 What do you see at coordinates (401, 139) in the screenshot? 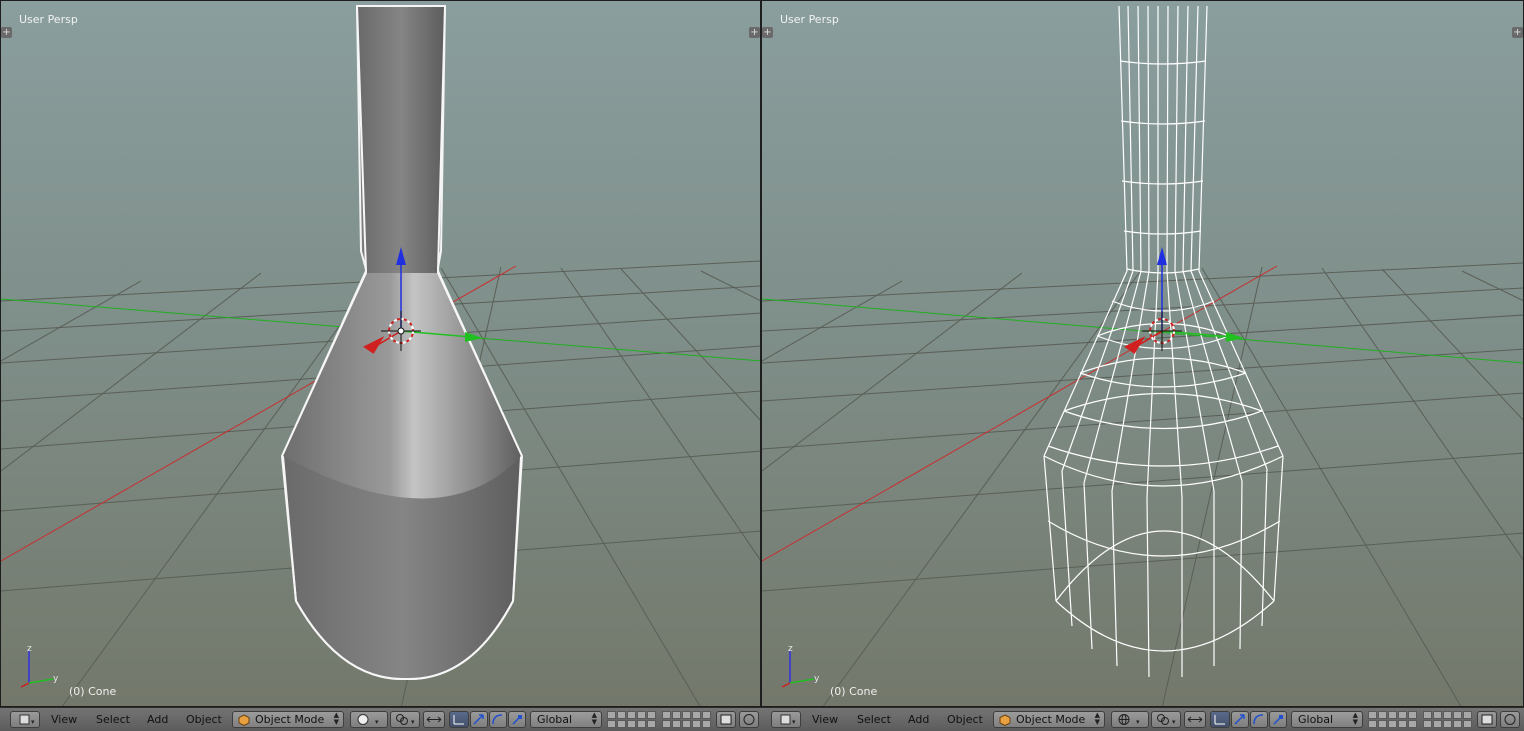
I see `neck-cylinder` at bounding box center [401, 139].